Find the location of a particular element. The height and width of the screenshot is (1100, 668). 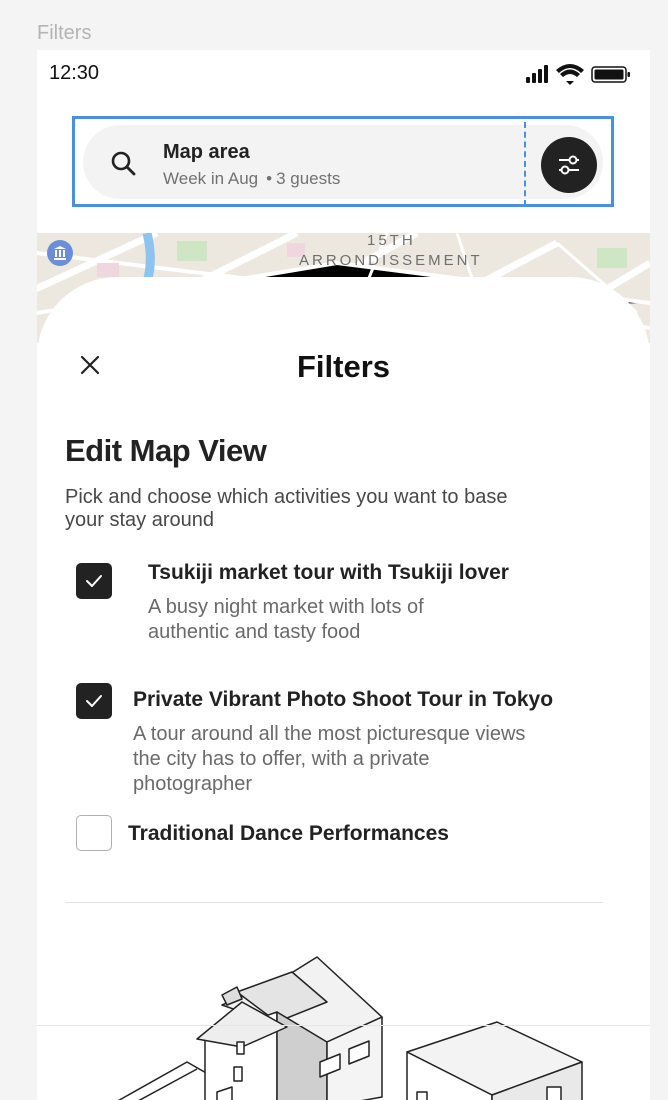

search-dates: Week in Aug is located at coordinates (211, 178).